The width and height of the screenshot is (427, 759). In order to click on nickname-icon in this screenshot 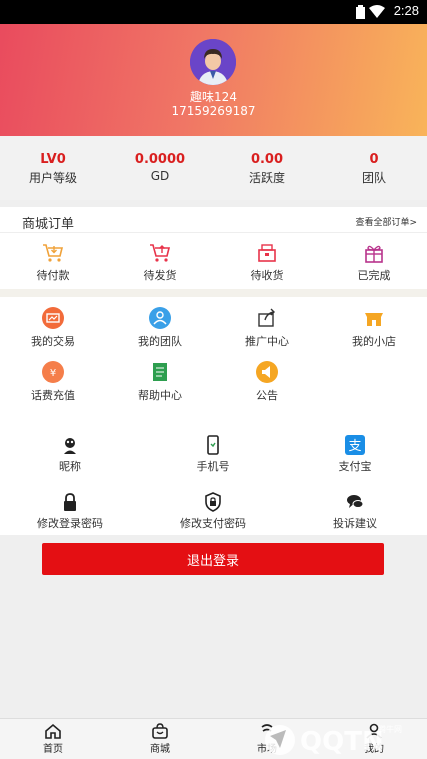, I will do `click(70, 446)`.